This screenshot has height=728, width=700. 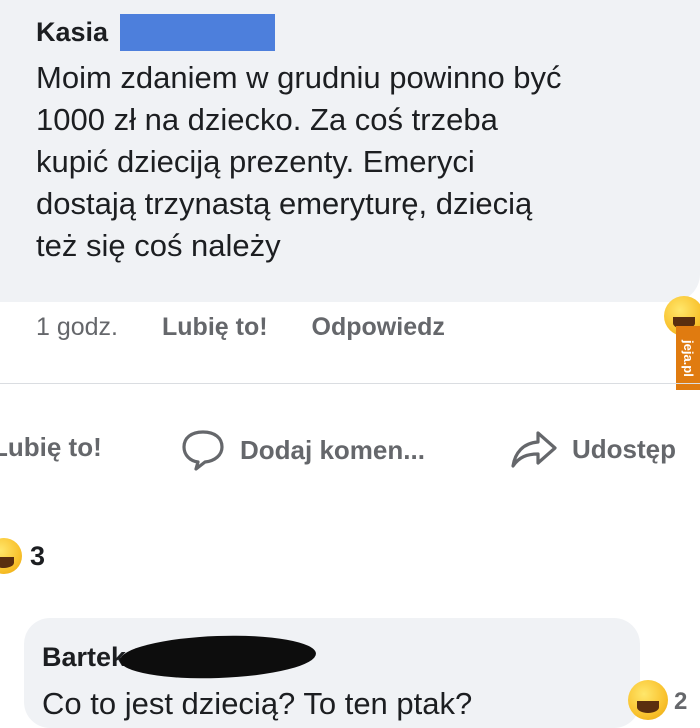 I want to click on post-actions-bar: Lubię to! Dodaj komen... Udostęp, so click(x=350, y=451).